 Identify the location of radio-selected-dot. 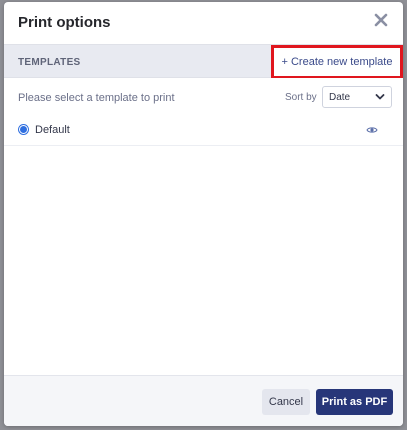
(23, 129).